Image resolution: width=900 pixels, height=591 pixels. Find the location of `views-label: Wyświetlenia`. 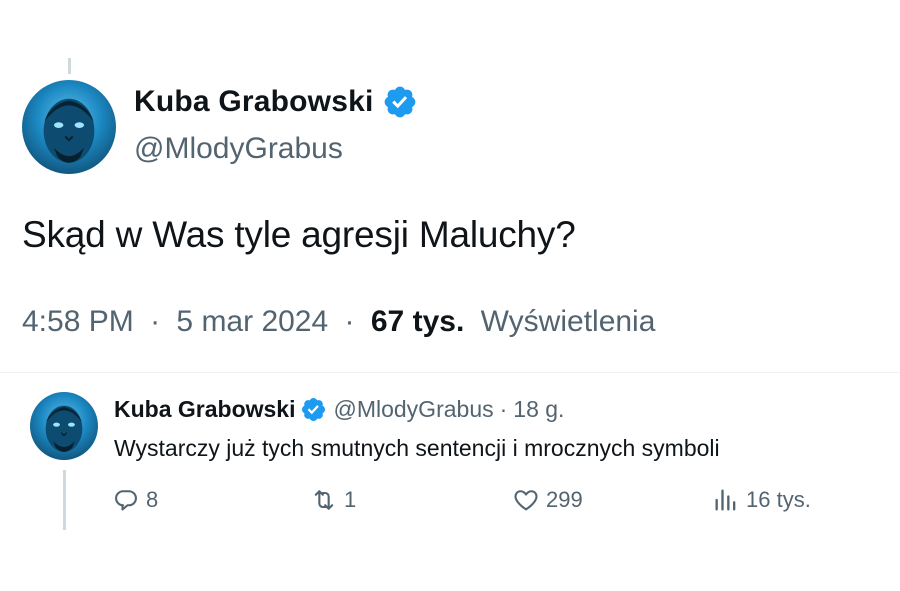

views-label: Wyświetlenia is located at coordinates (568, 321).